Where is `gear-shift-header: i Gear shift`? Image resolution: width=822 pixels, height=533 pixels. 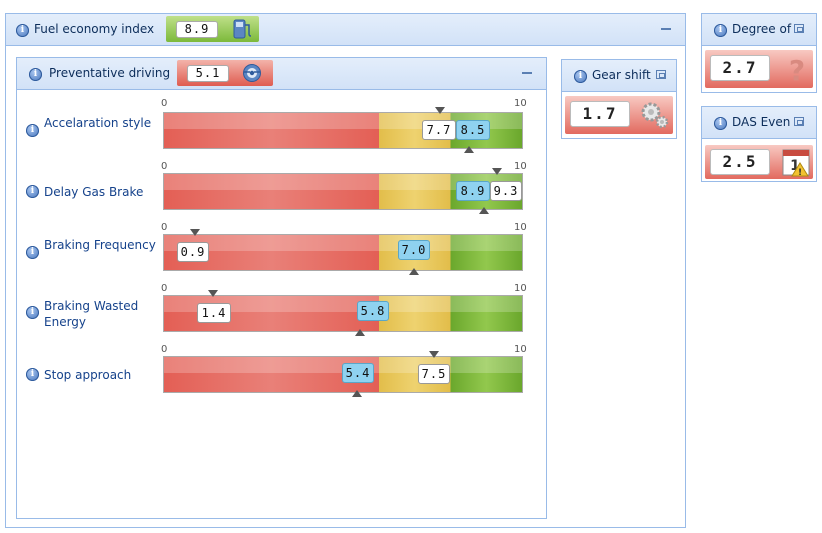
gear-shift-header: i Gear shift is located at coordinates (619, 76).